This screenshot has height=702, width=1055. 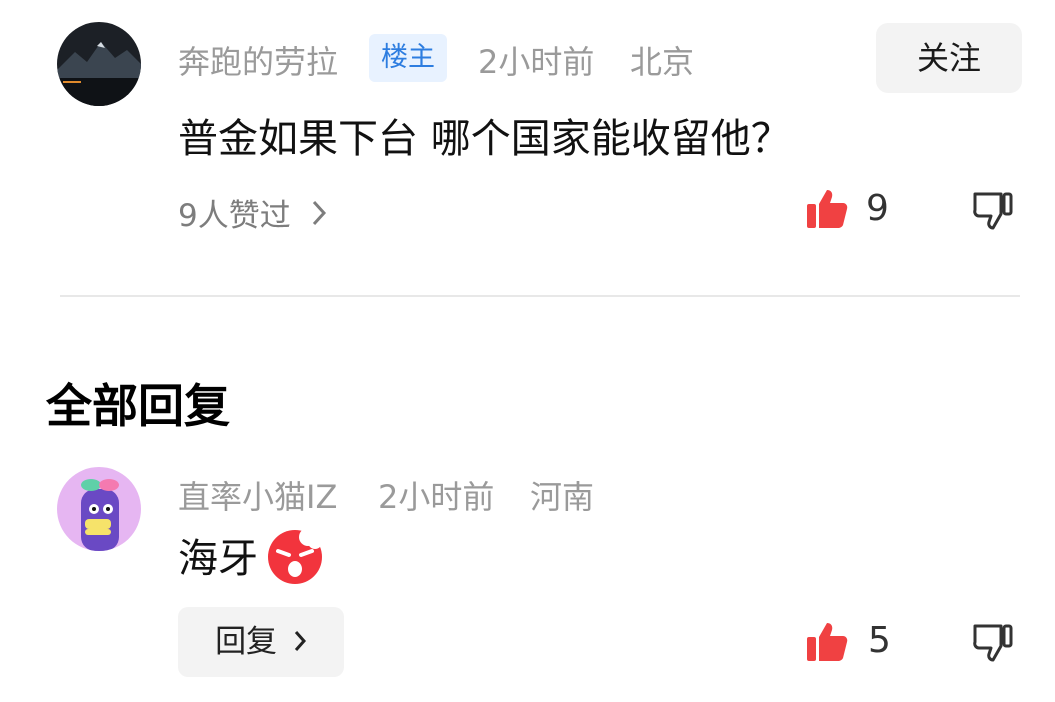 I want to click on user-avatar, so click(x=99, y=64).